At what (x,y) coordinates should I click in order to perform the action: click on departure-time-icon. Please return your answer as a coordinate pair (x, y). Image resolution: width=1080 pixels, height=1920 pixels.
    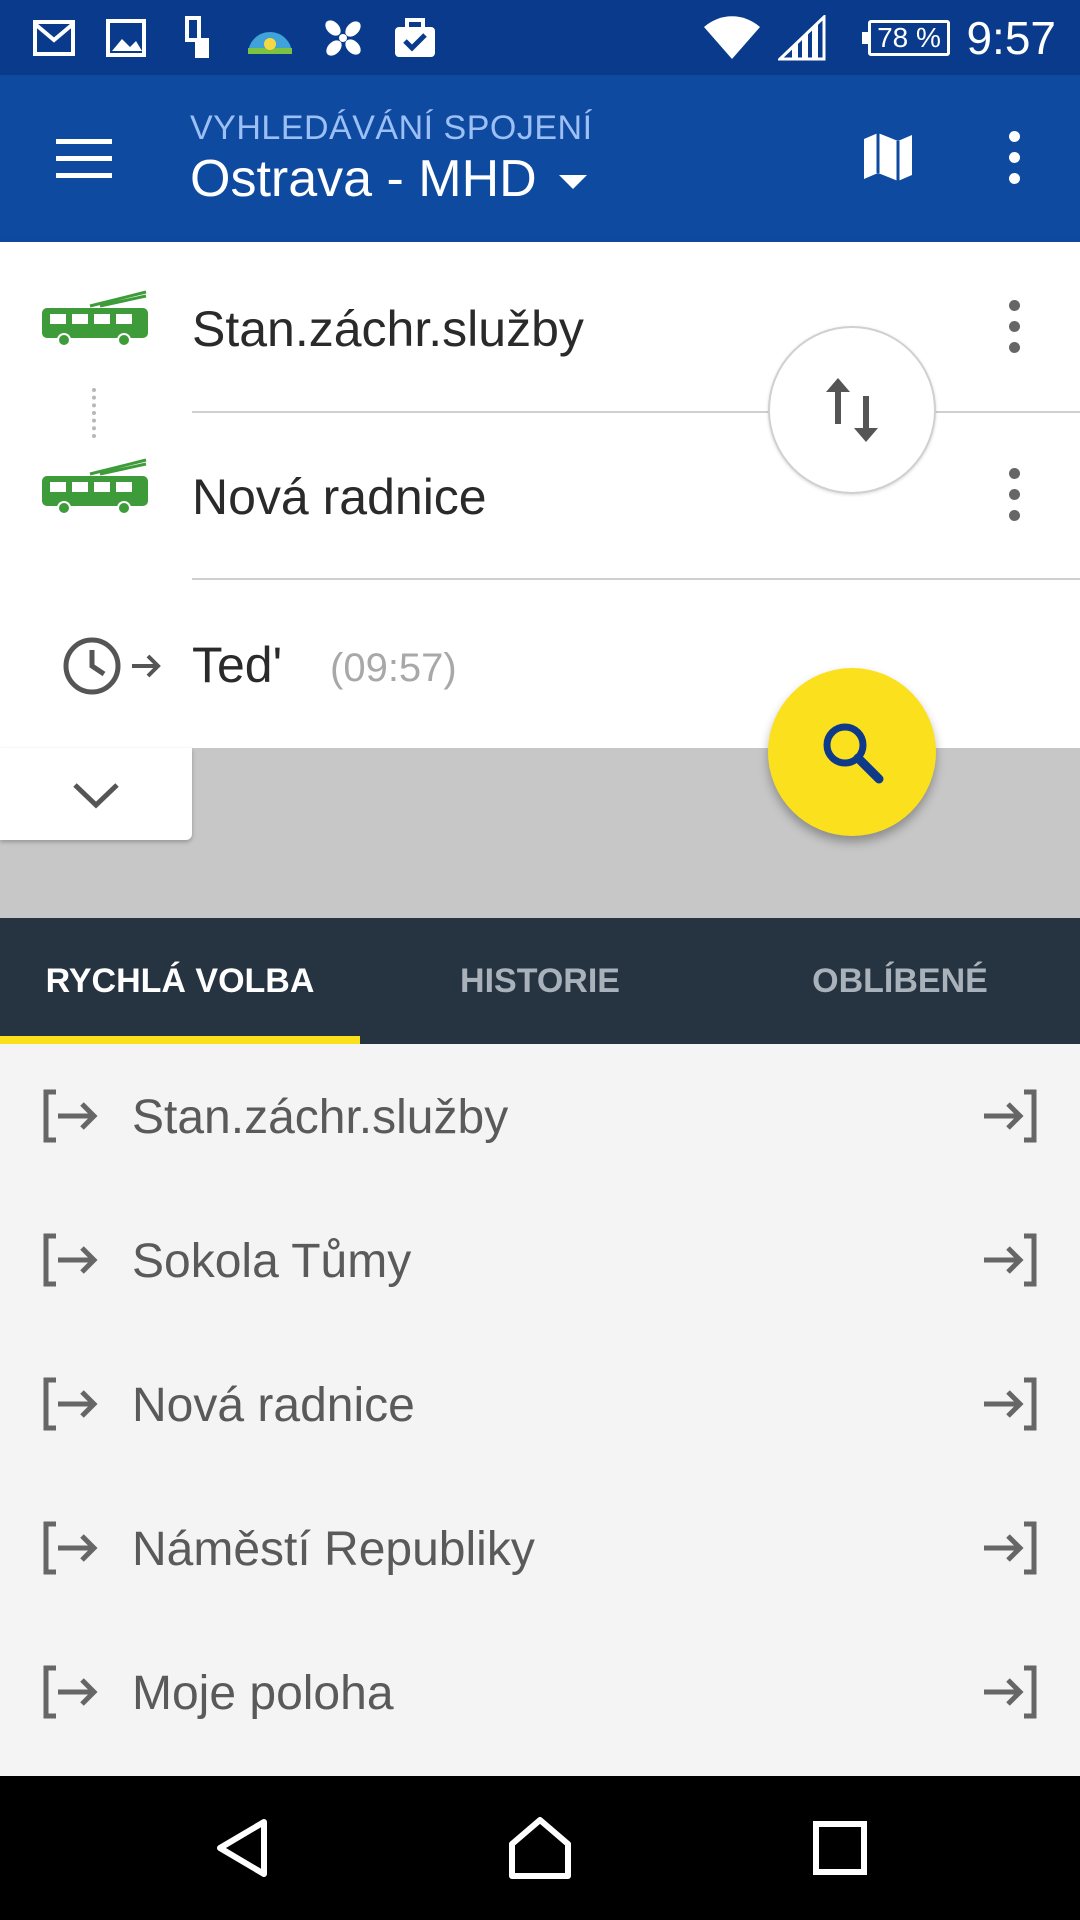
    Looking at the image, I should click on (114, 666).